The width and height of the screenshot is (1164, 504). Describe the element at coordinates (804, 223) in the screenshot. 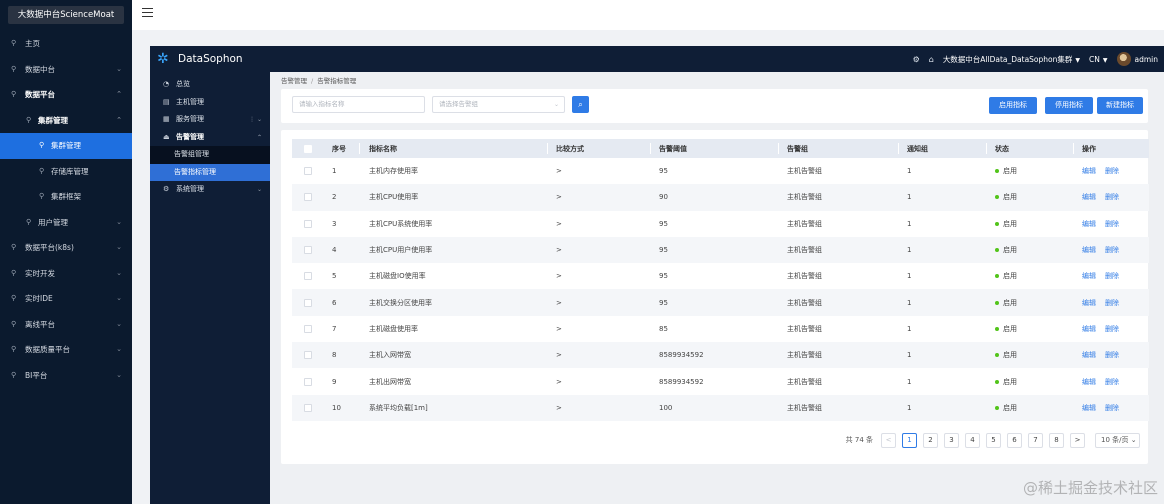

I see `cell-alert-group: 主机告警组` at that location.